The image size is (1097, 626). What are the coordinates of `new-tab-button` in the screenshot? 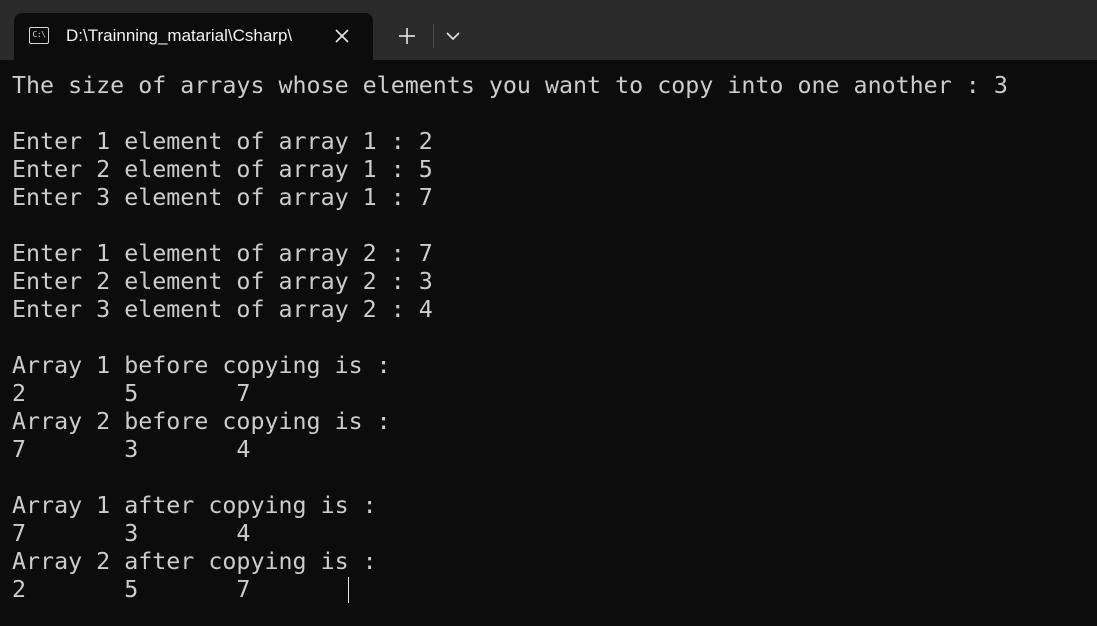 It's located at (407, 36).